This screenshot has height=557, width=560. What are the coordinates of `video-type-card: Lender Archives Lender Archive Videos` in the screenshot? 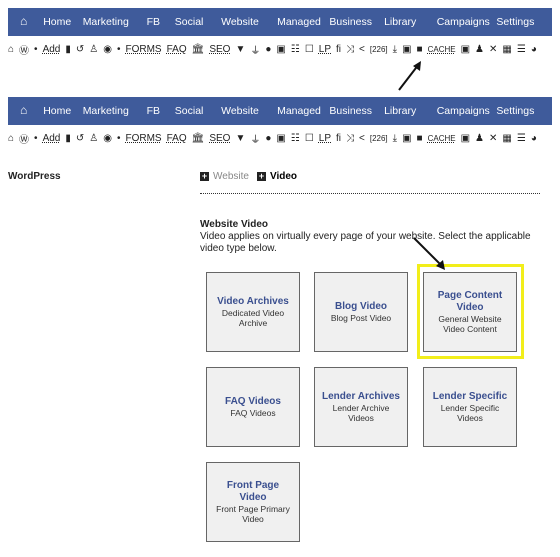 It's located at (361, 407).